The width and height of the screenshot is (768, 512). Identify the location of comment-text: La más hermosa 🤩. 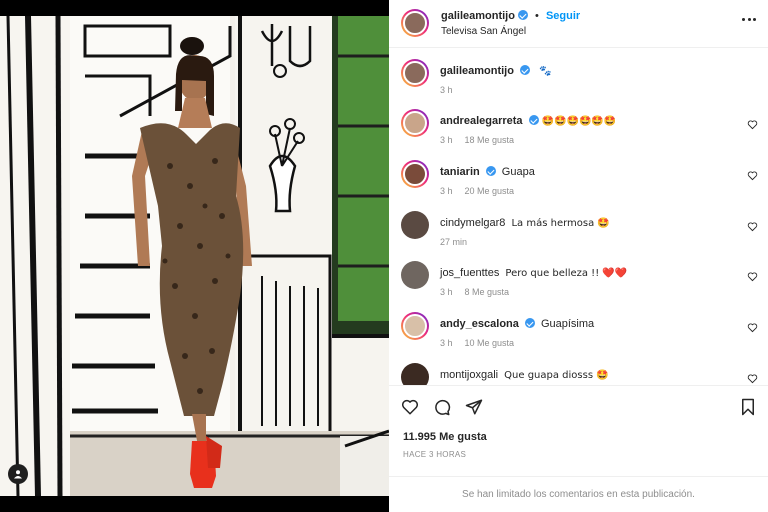
(560, 223).